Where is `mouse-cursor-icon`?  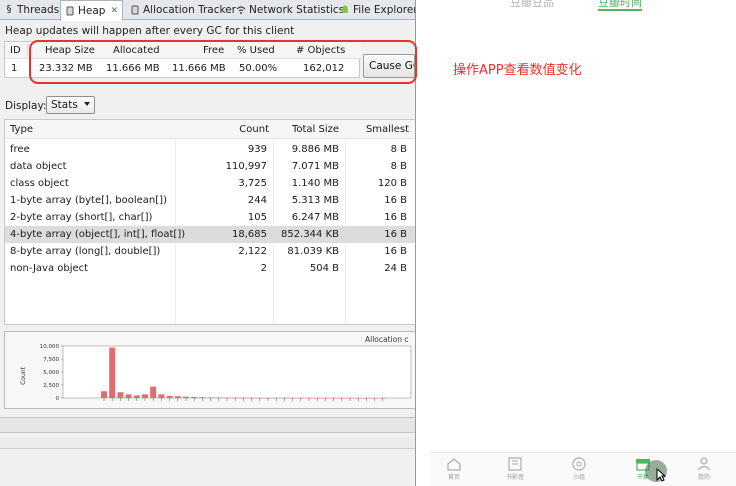
mouse-cursor-icon is located at coordinates (661, 475).